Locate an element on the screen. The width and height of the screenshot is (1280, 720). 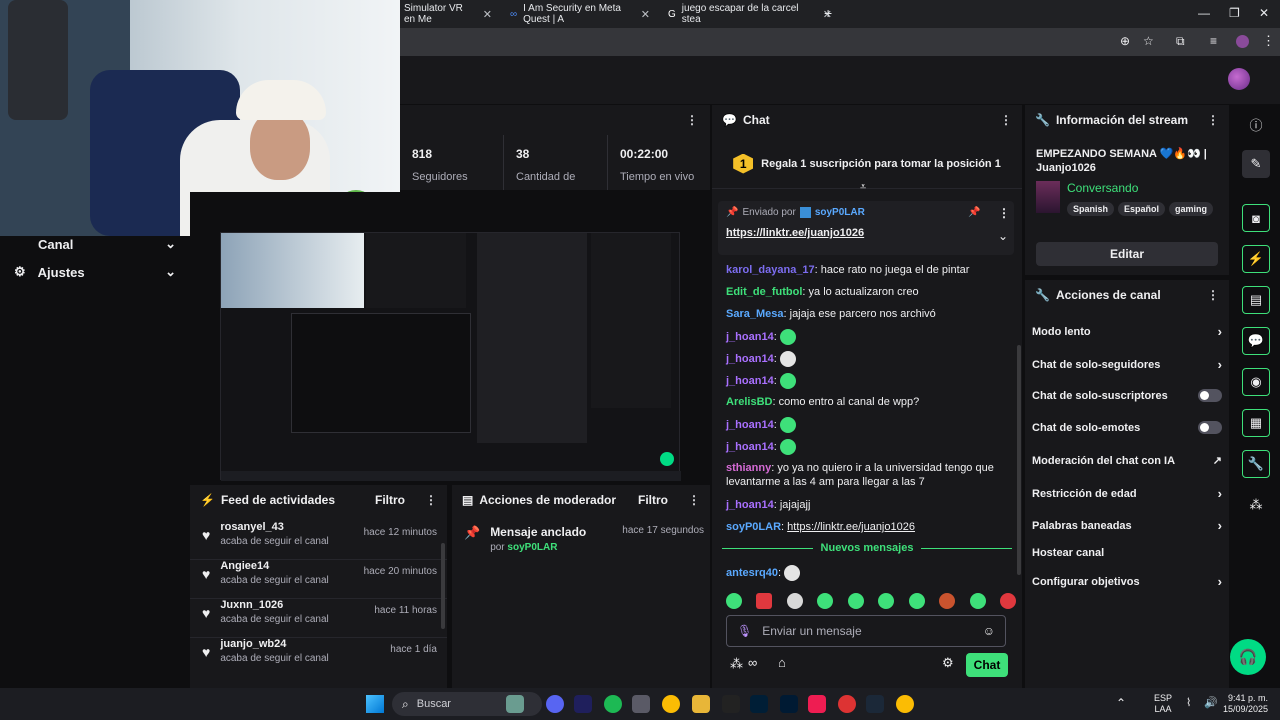
bookmark-star-icon: ☆ is located at coordinates (1148, 41).